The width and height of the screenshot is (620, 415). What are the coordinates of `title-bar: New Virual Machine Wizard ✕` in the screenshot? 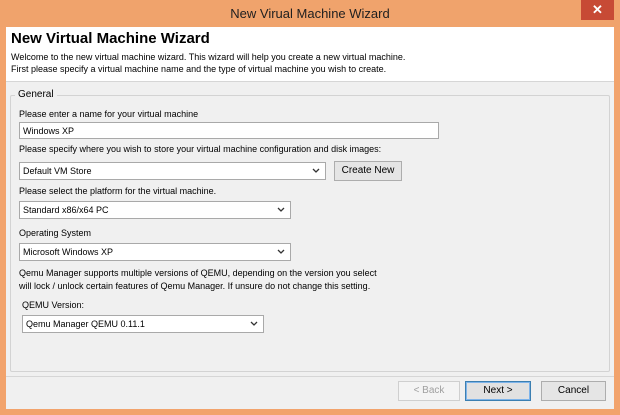 It's located at (310, 13).